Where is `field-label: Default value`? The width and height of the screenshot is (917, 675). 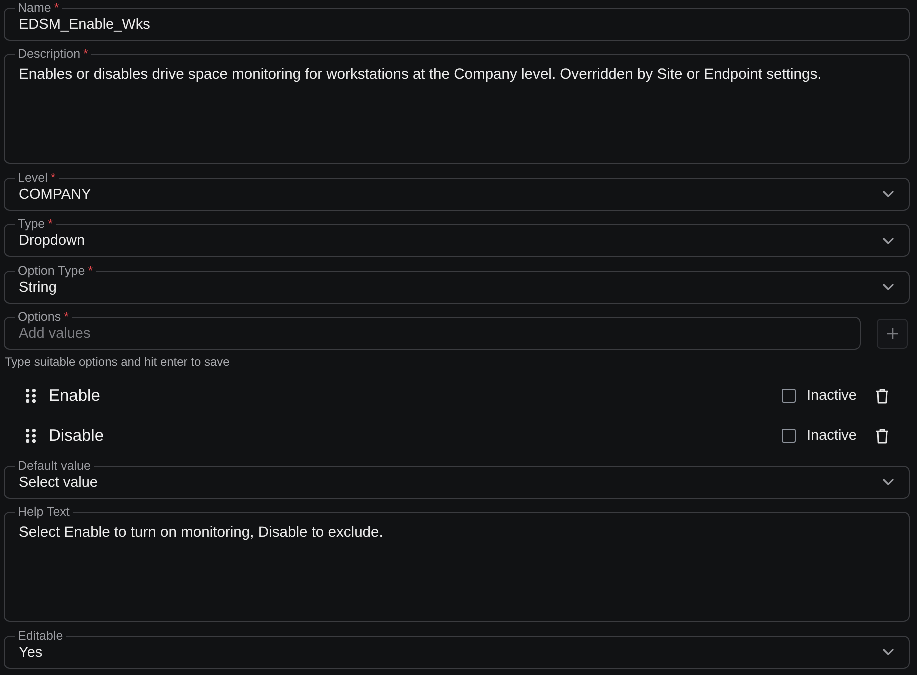 field-label: Default value is located at coordinates (54, 465).